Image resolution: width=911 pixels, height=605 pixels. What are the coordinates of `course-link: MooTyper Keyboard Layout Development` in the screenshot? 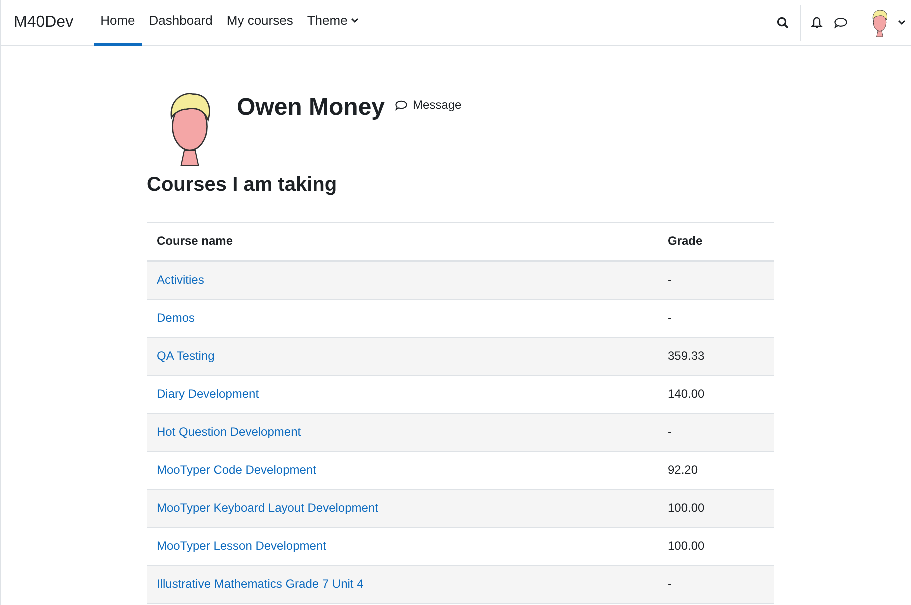 It's located at (267, 508).